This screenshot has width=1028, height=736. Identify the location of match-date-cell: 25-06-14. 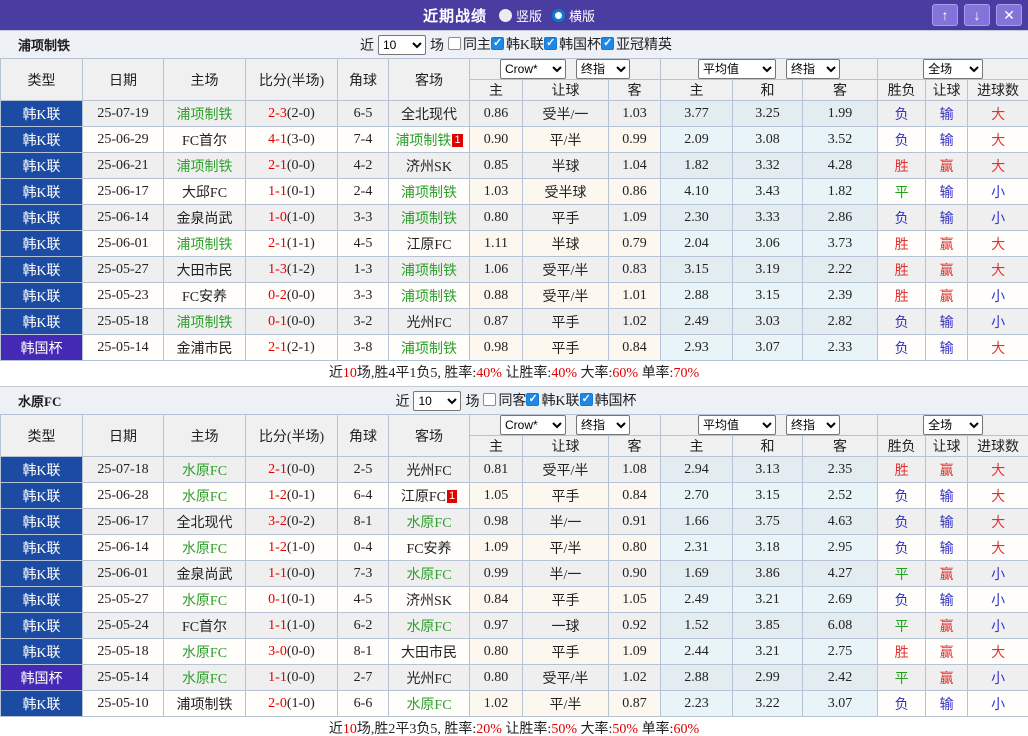
(123, 217).